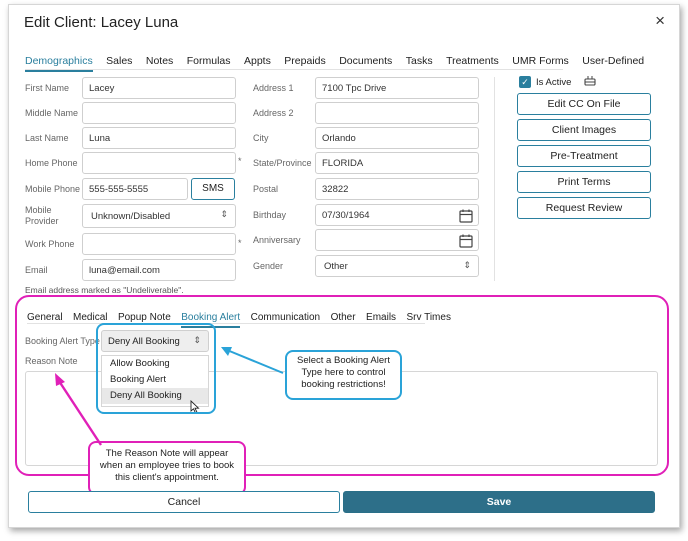 This screenshot has width=688, height=541. What do you see at coordinates (397, 189) in the screenshot?
I see `postal-input: 32822` at bounding box center [397, 189].